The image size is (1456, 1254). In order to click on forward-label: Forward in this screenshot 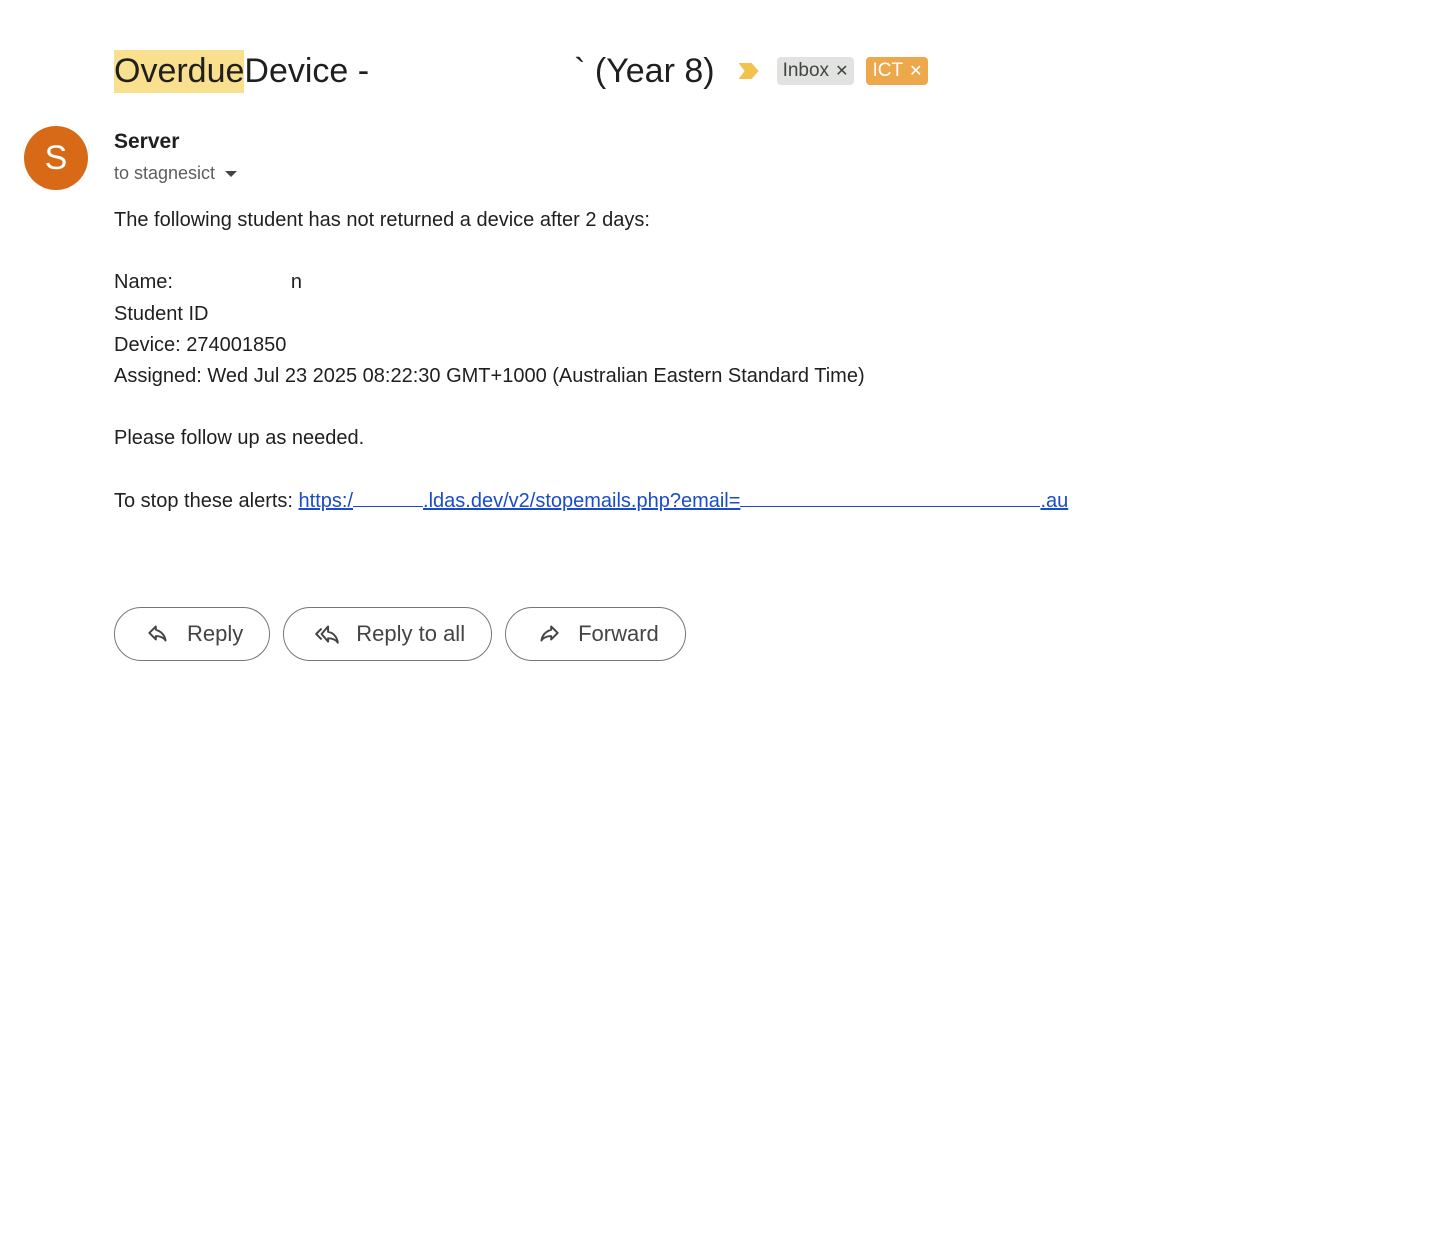, I will do `click(618, 633)`.